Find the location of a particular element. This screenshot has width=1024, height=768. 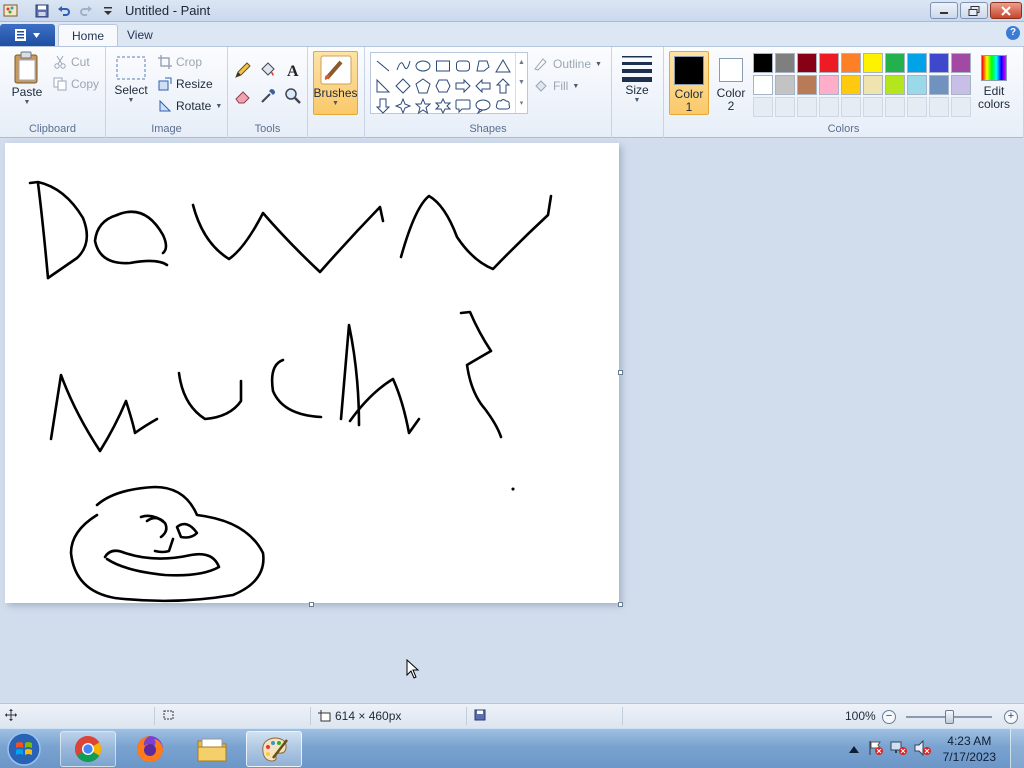

network-icon is located at coordinates (899, 749).